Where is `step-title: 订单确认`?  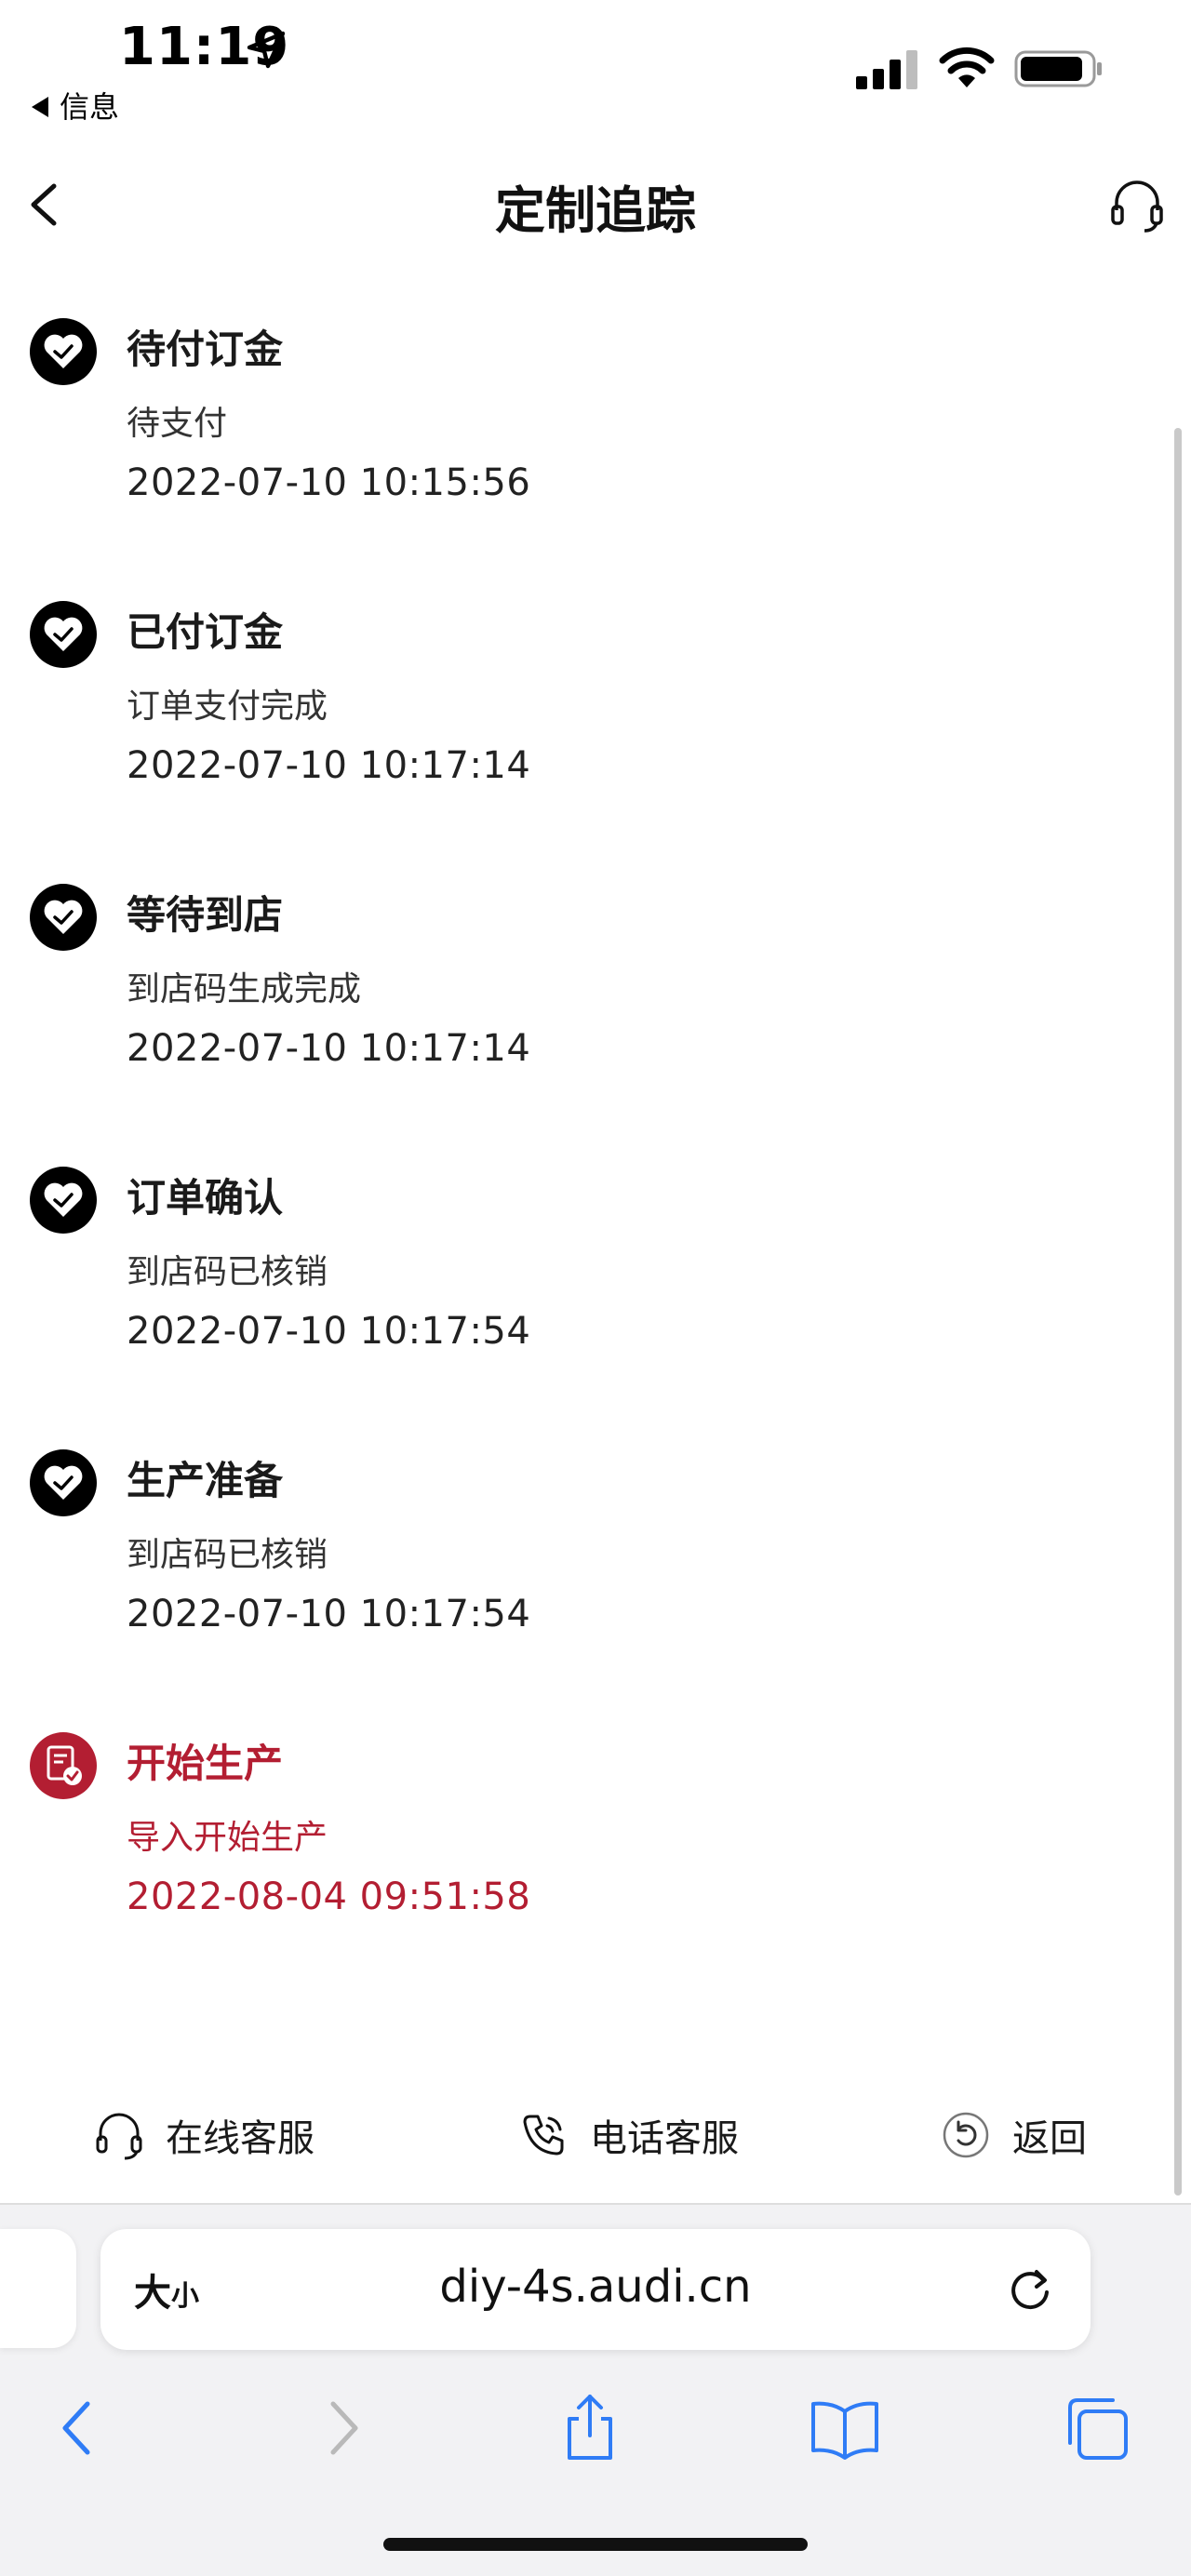
step-title: 订单确认 is located at coordinates (205, 1198).